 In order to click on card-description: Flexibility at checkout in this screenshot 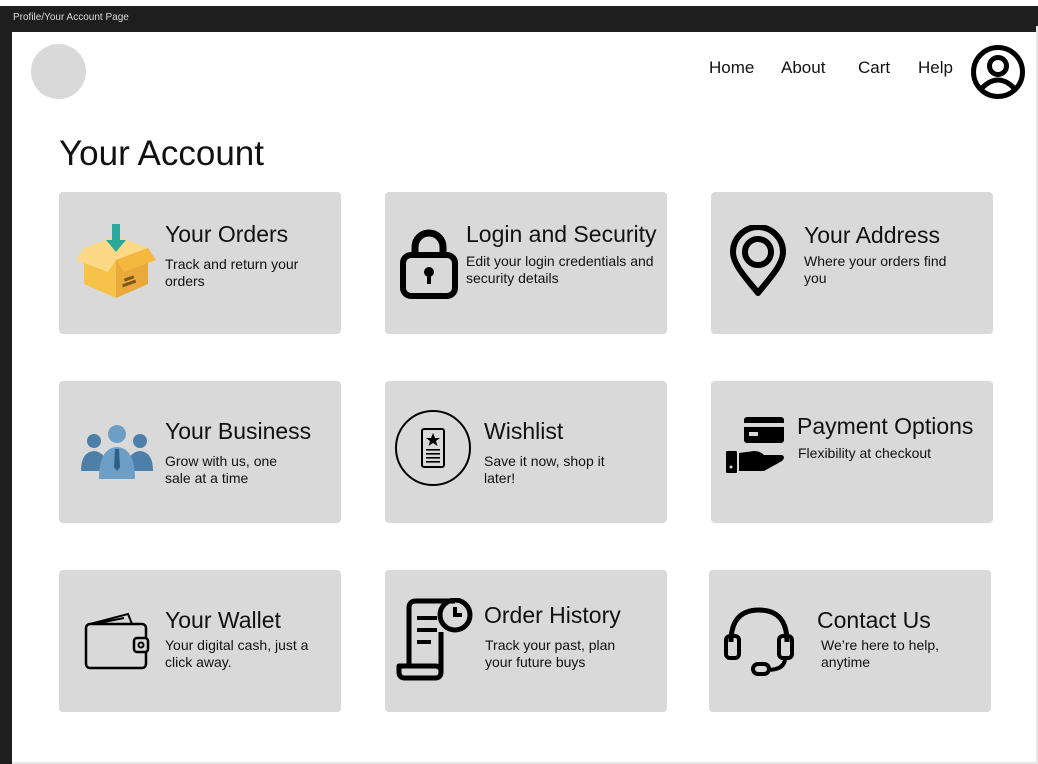, I will do `click(865, 453)`.